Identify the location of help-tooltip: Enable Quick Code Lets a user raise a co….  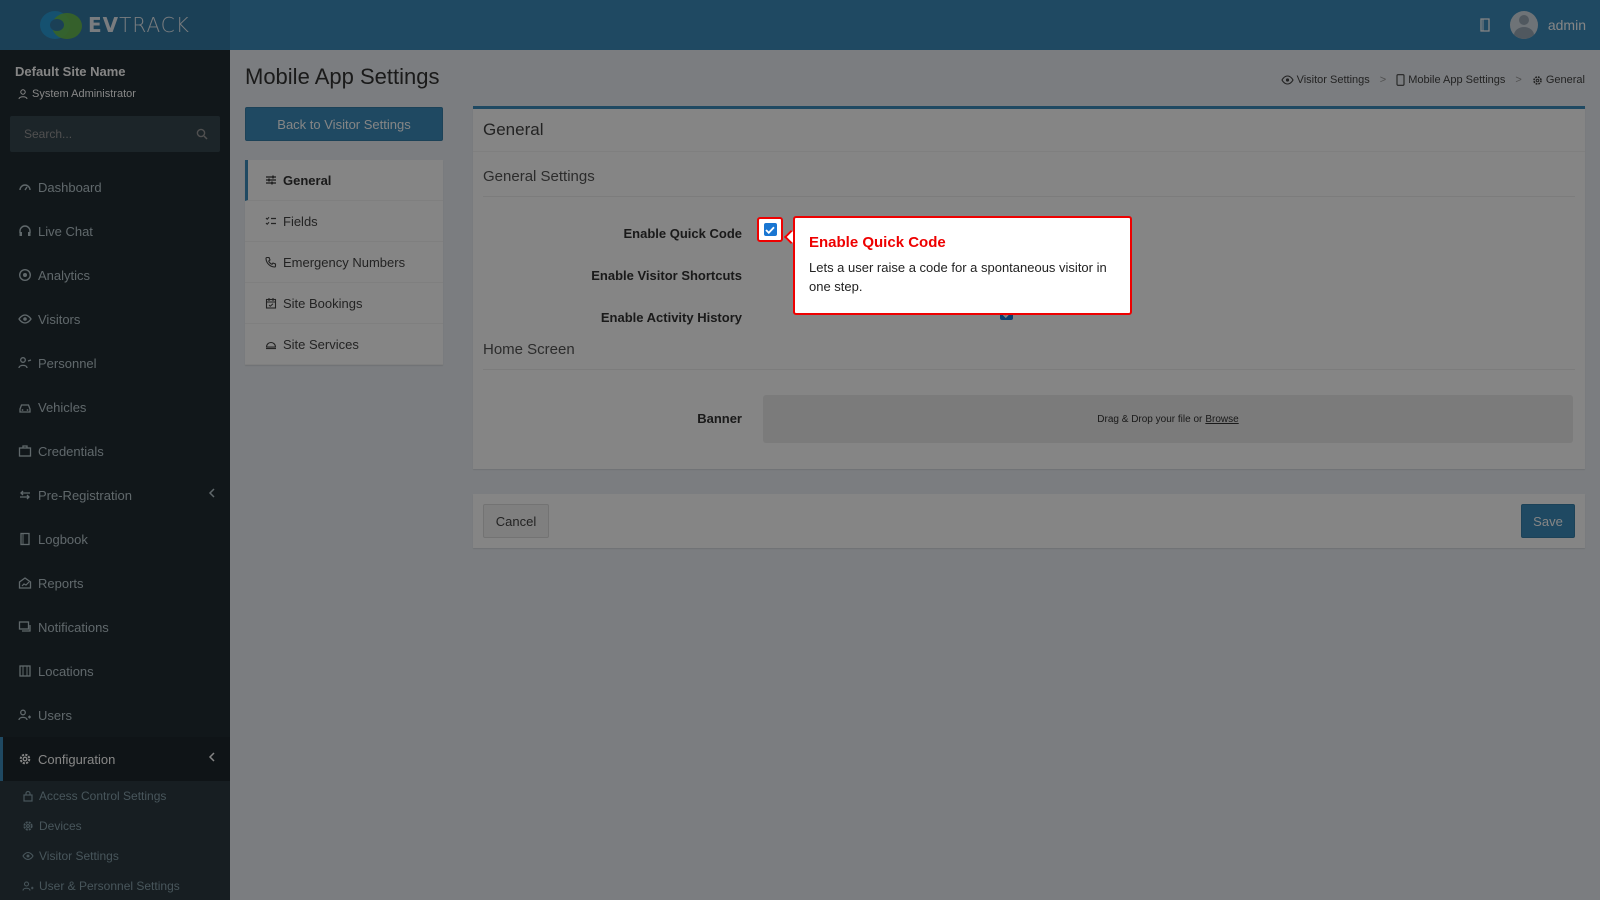
(962, 265).